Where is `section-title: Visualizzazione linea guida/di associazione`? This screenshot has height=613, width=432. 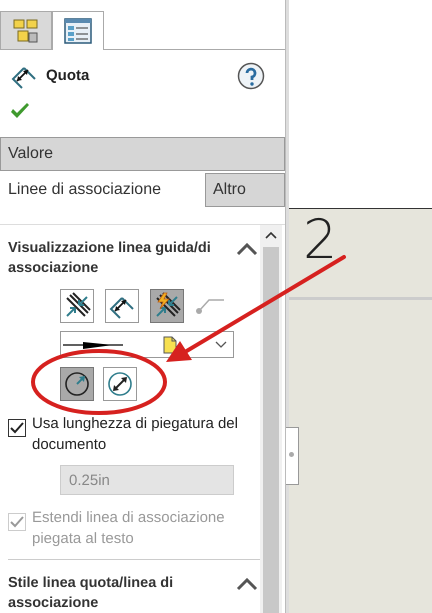
section-title: Visualizzazione linea guida/di associazione is located at coordinates (110, 258).